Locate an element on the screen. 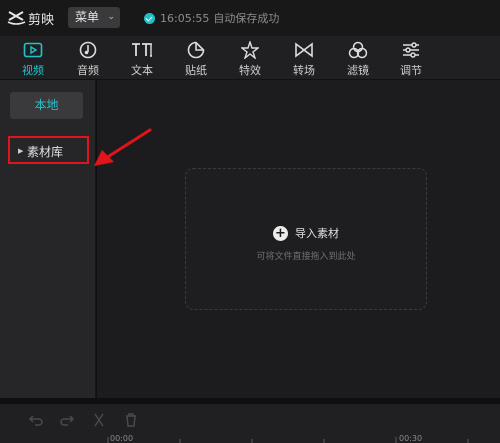 The height and width of the screenshot is (443, 500). save-time: 16:05:55 is located at coordinates (185, 18).